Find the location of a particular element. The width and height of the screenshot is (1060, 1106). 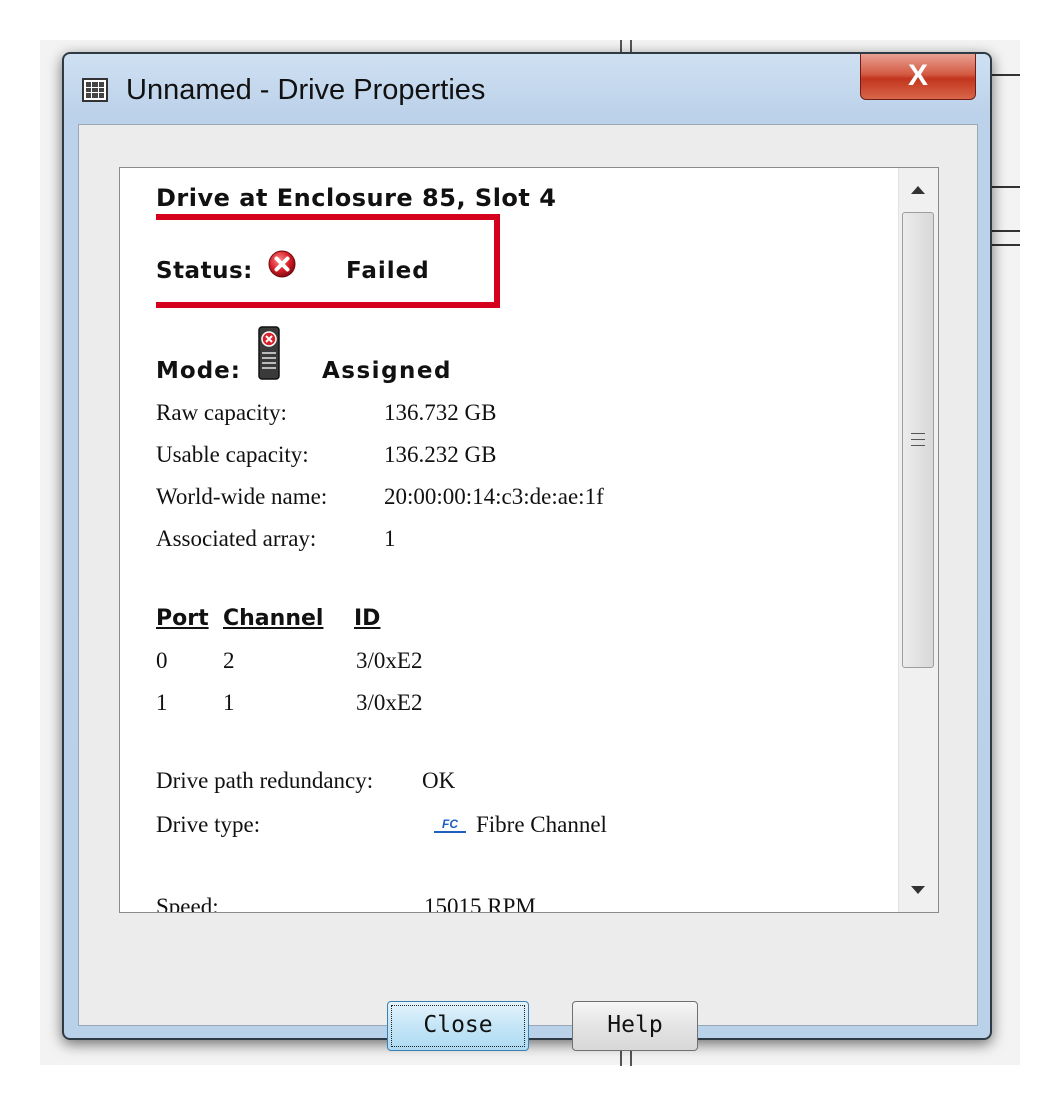

usable-capacity-value: 136.232 GB is located at coordinates (440, 454).